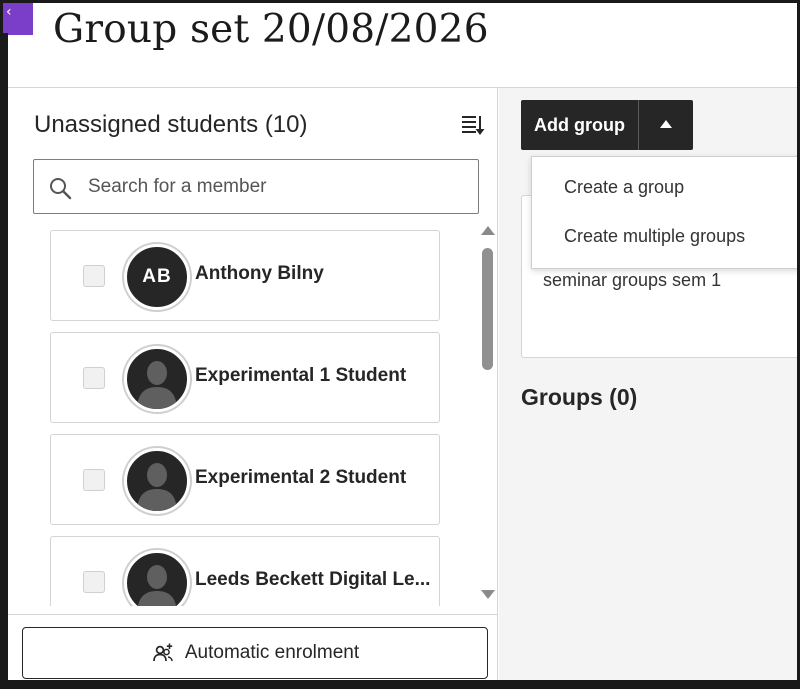  Describe the element at coordinates (272, 652) in the screenshot. I see `automatic-enrolment-label: Automatic enrolment` at that location.